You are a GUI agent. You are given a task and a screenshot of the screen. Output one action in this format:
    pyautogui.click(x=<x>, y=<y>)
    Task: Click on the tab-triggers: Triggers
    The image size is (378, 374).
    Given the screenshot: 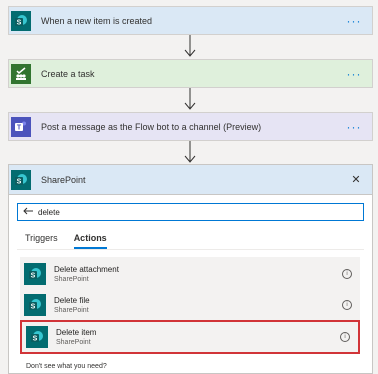 What is the action you would take?
    pyautogui.click(x=41, y=241)
    